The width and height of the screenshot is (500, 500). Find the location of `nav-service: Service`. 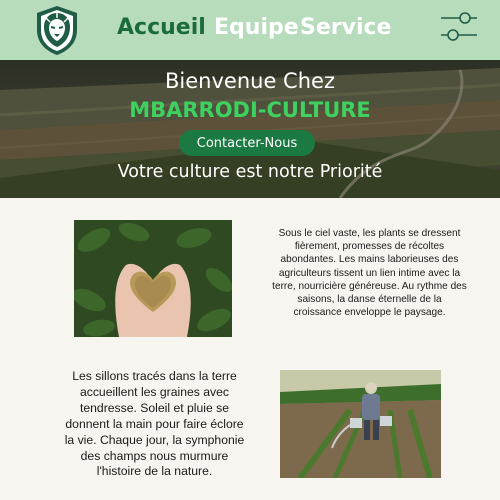

nav-service: Service is located at coordinates (345, 27).